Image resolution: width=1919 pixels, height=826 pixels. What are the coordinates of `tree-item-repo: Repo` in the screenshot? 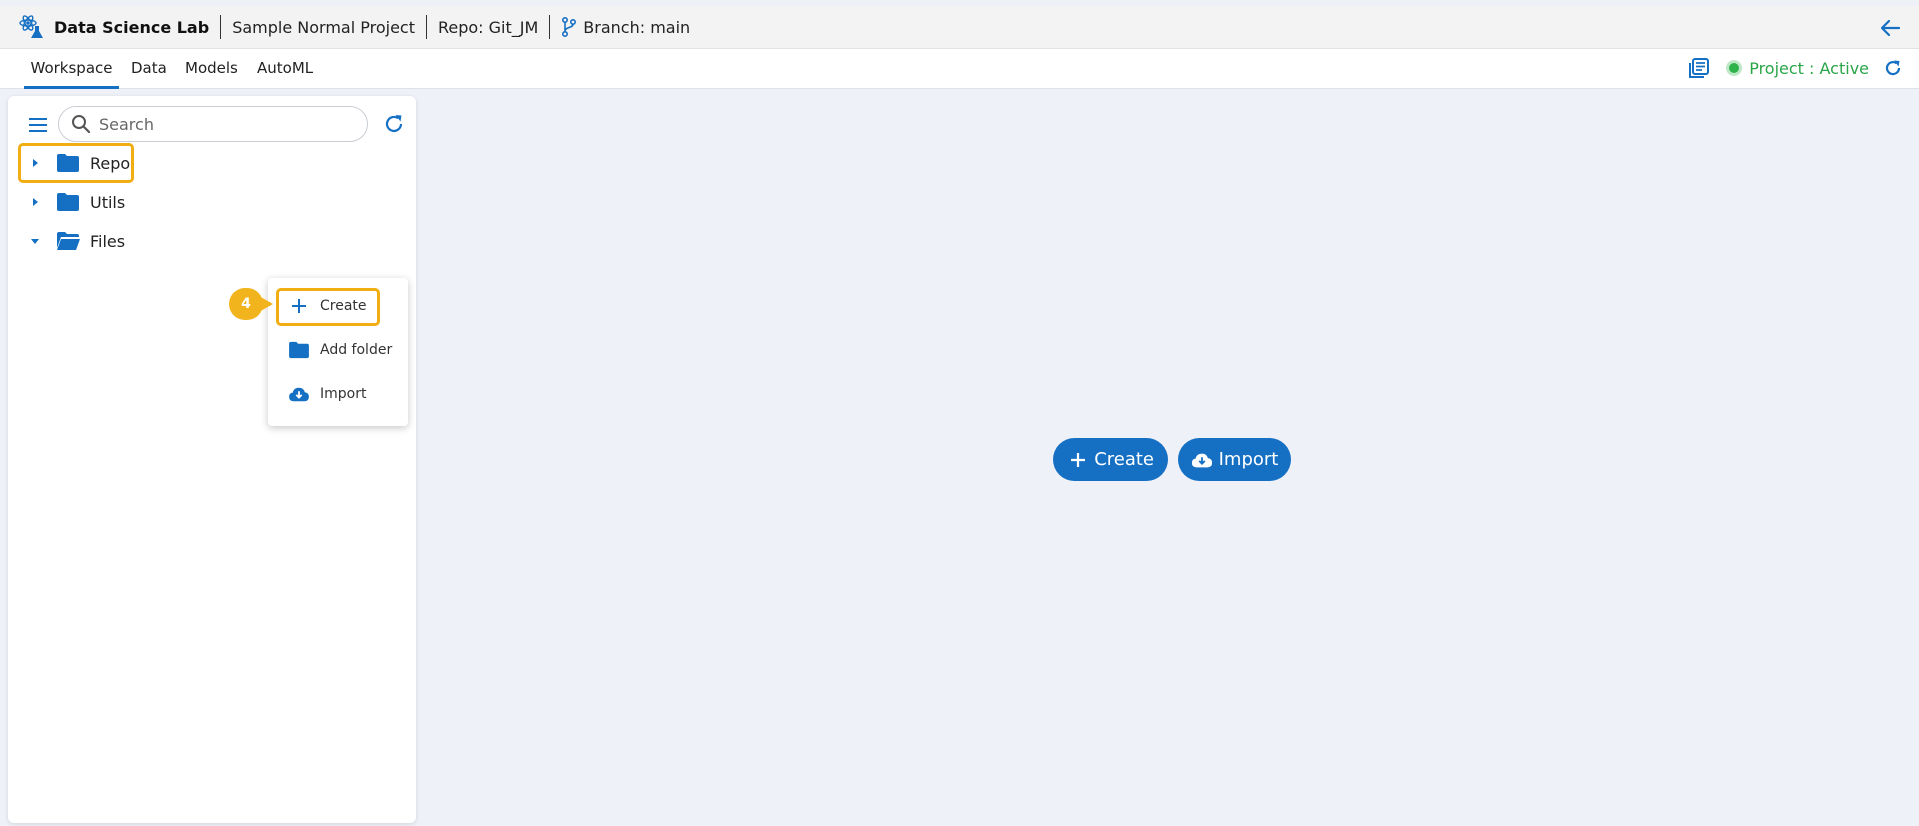 It's located at (78, 163).